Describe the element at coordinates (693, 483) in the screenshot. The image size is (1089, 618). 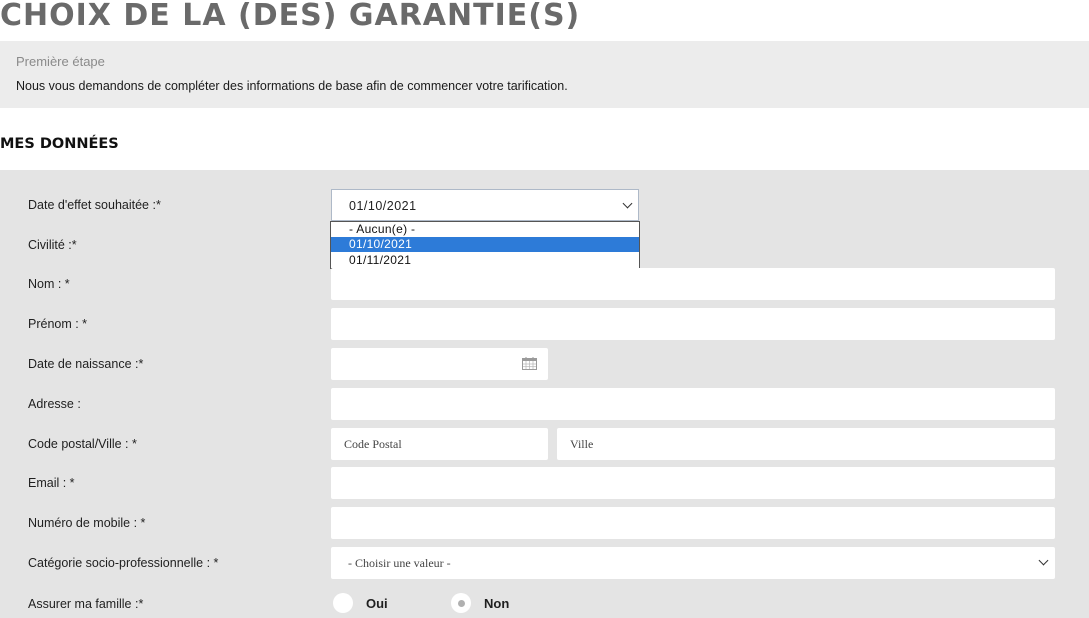
I see `email-input` at that location.